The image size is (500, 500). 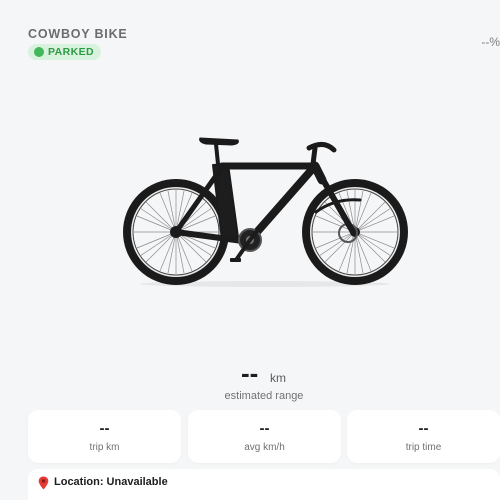 What do you see at coordinates (78, 34) in the screenshot?
I see `bike-title: COWBOY BIKE` at bounding box center [78, 34].